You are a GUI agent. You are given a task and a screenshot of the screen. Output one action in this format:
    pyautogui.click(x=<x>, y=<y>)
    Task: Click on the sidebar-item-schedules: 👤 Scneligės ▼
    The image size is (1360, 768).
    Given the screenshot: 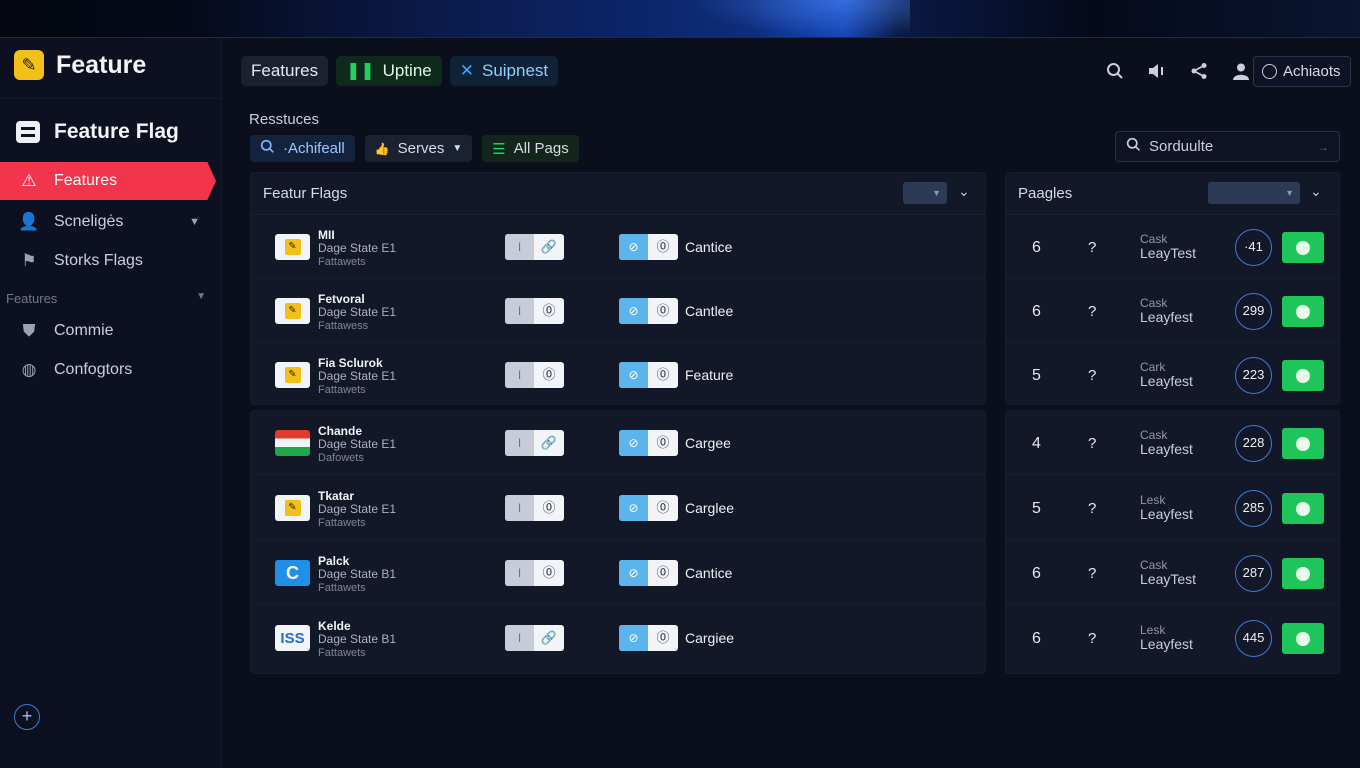 What is the action you would take?
    pyautogui.click(x=111, y=222)
    